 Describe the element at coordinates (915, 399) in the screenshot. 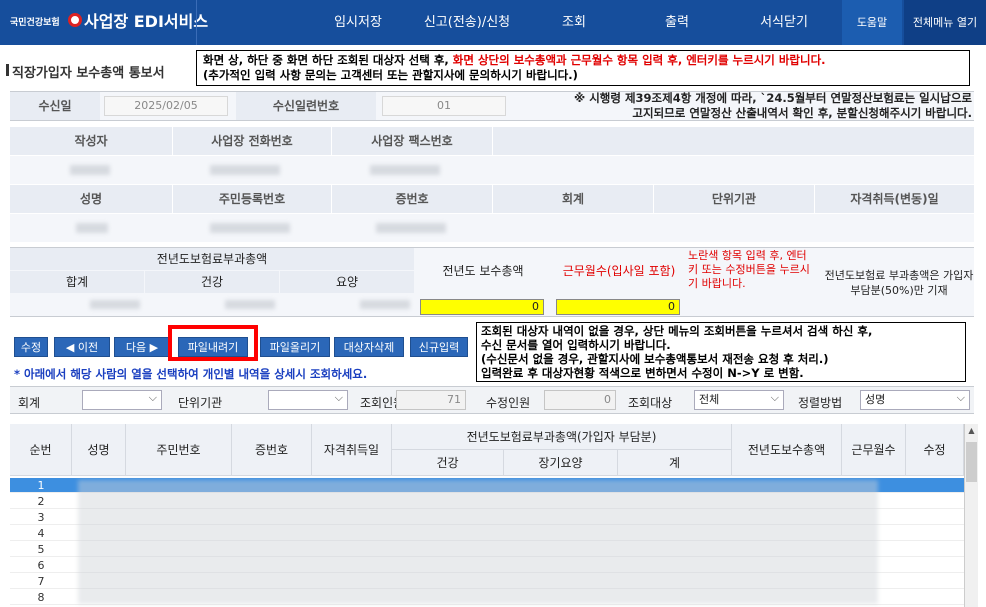

I see `sort-select: 성명` at that location.